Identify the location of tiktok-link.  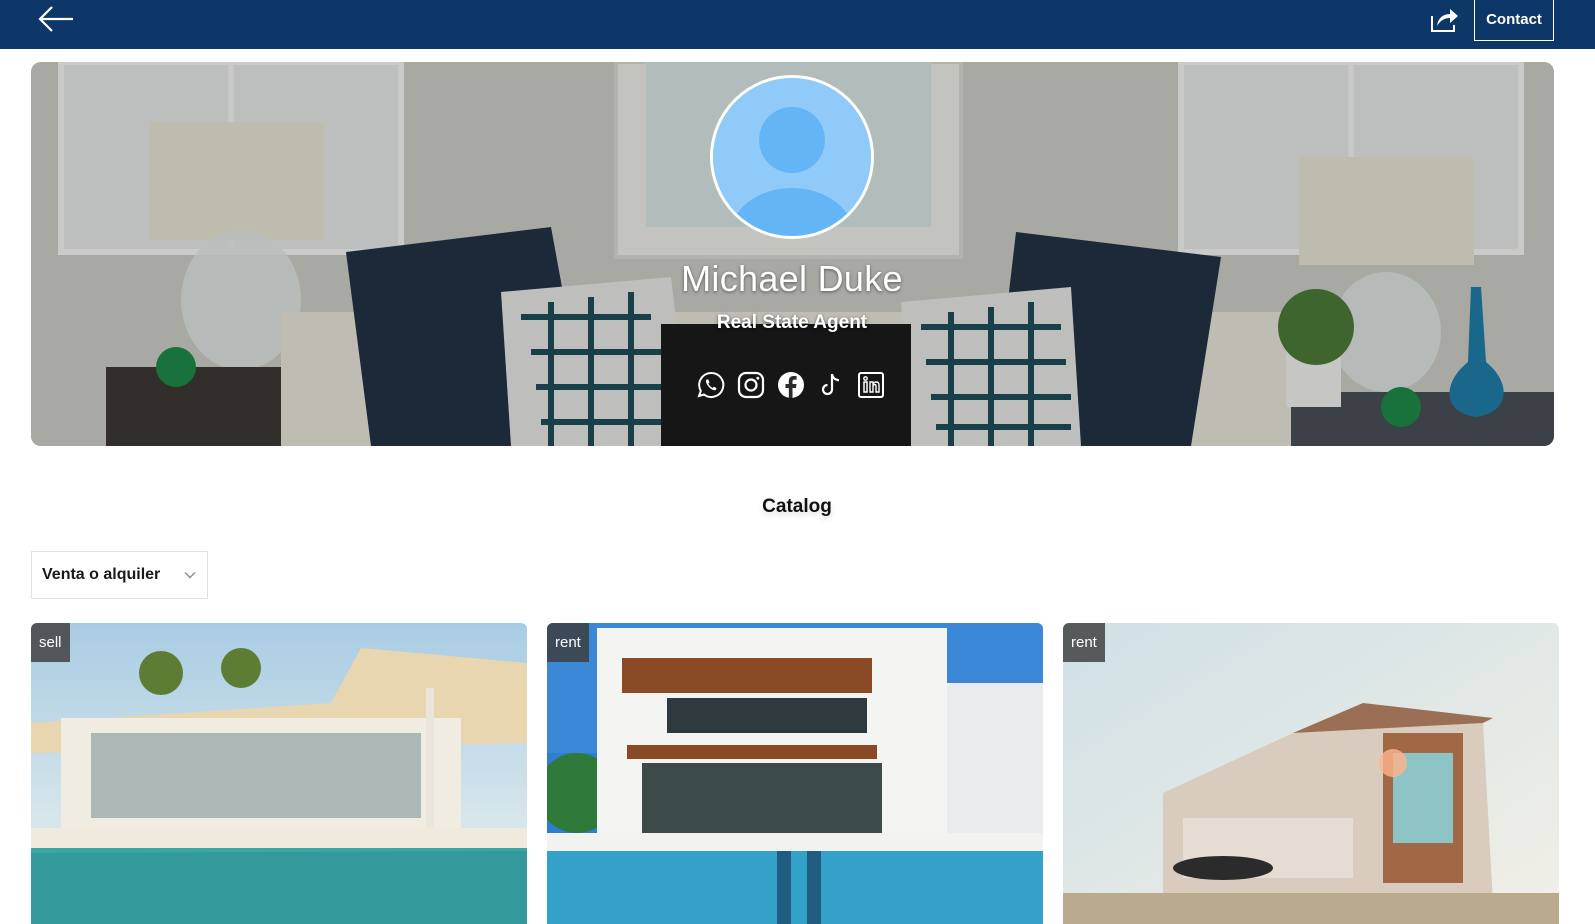
(831, 385).